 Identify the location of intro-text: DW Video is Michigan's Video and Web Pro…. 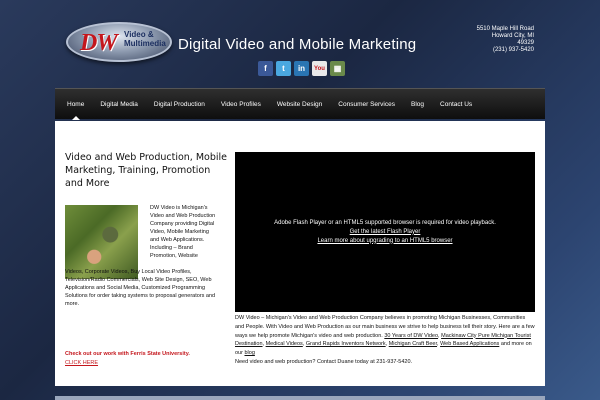
(183, 232).